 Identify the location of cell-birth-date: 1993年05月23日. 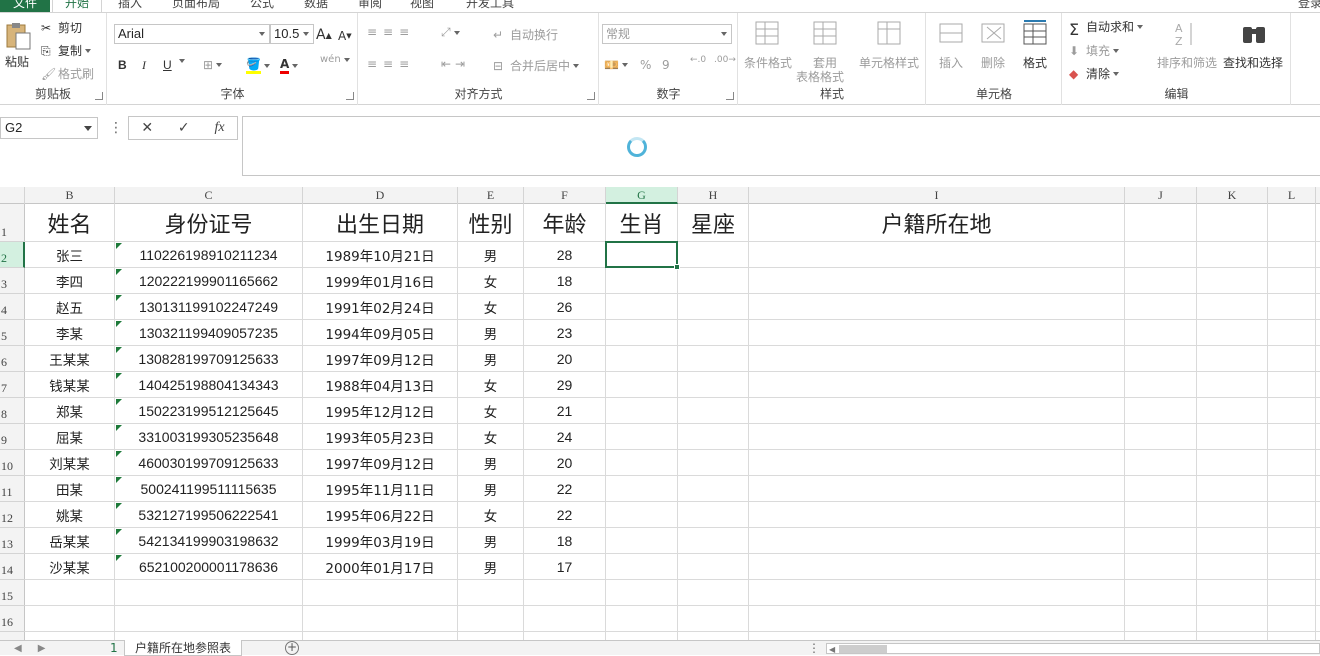
(380, 436).